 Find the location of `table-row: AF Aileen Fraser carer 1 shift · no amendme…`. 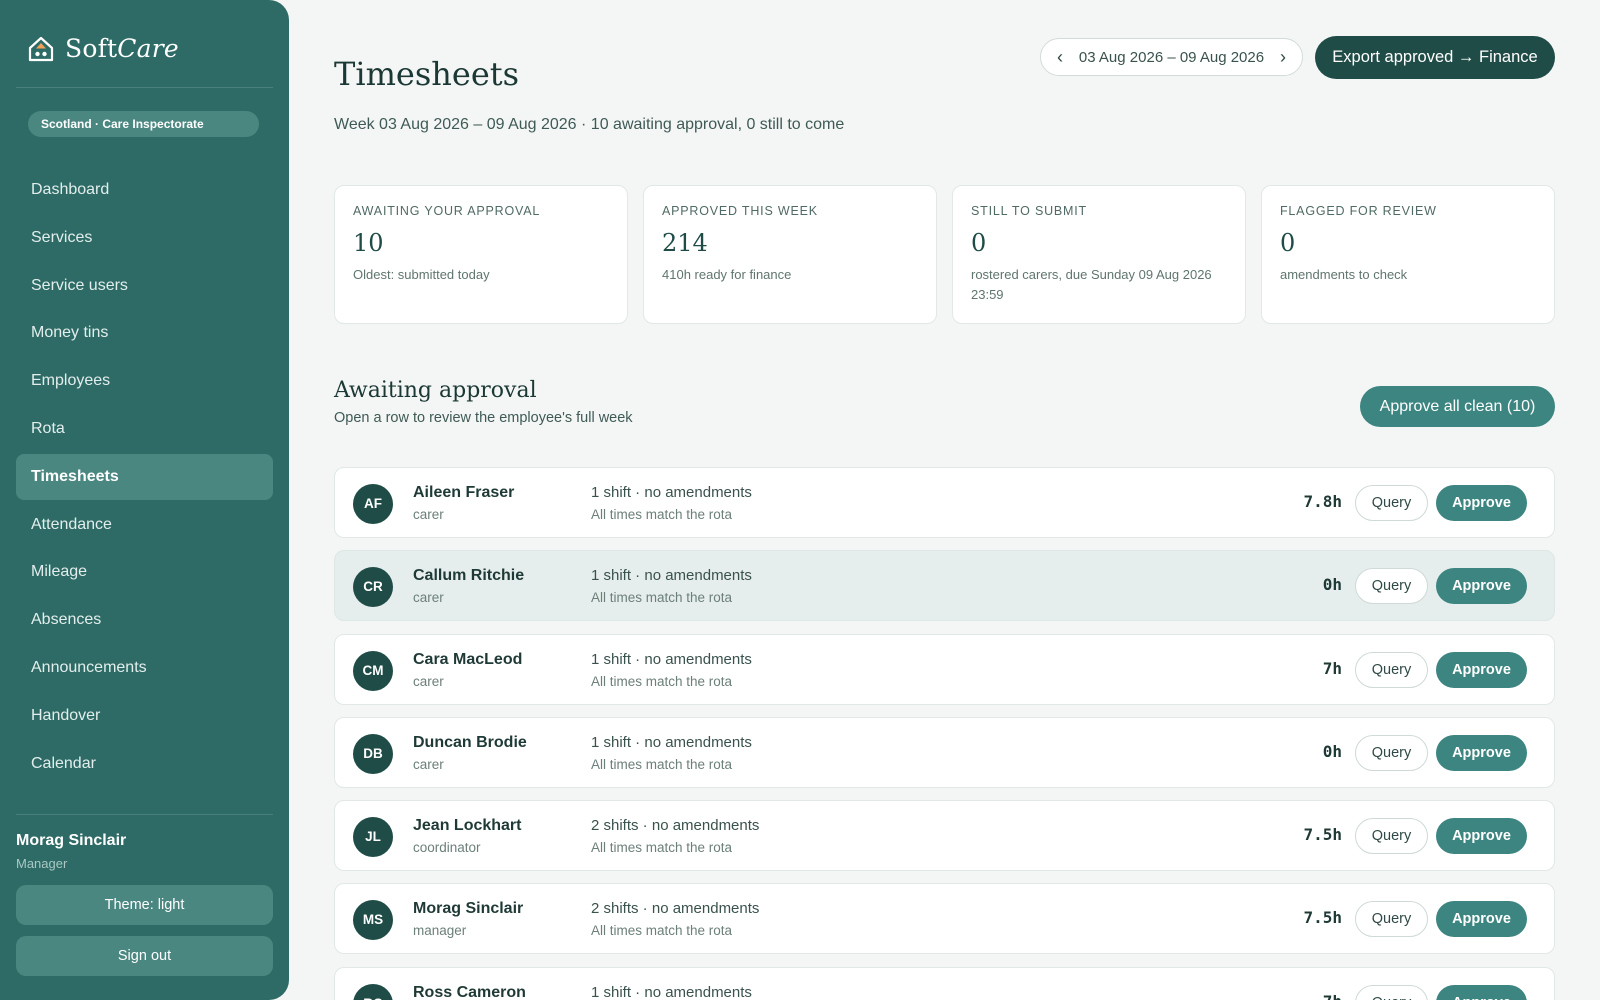

table-row: AF Aileen Fraser carer 1 shift · no amendme… is located at coordinates (944, 502).